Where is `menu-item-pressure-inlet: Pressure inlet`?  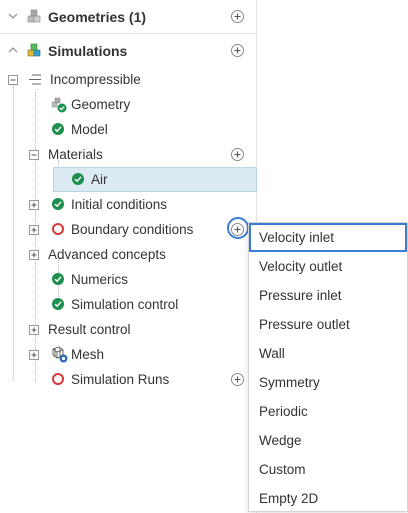
menu-item-pressure-inlet: Pressure inlet is located at coordinates (328, 295).